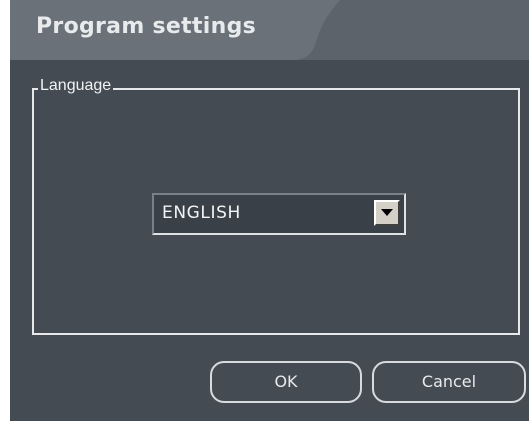  What do you see at coordinates (201, 213) in the screenshot?
I see `language-select-value: ENGLISH` at bounding box center [201, 213].